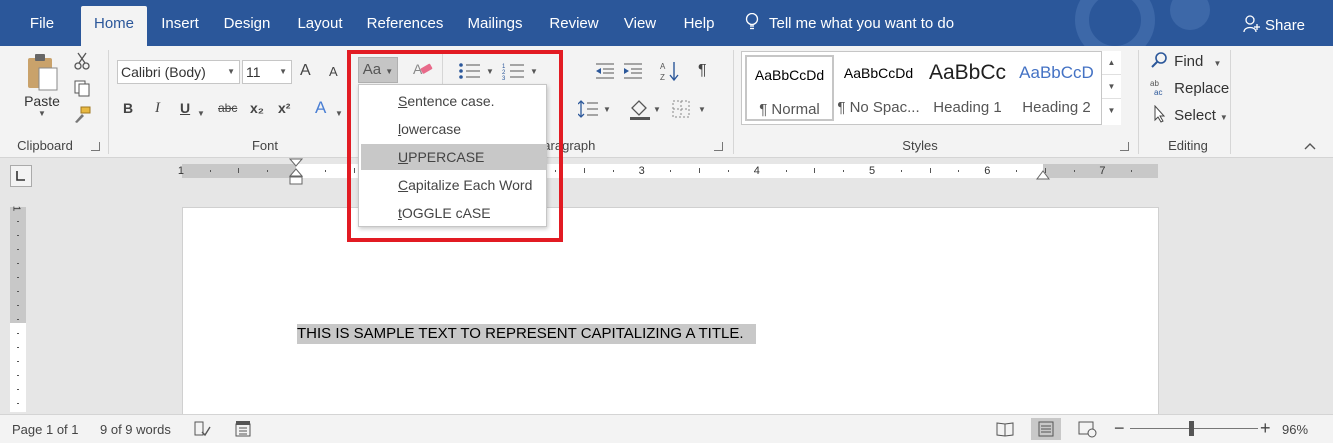 This screenshot has height=443, width=1333. I want to click on italic-button: I, so click(157, 108).